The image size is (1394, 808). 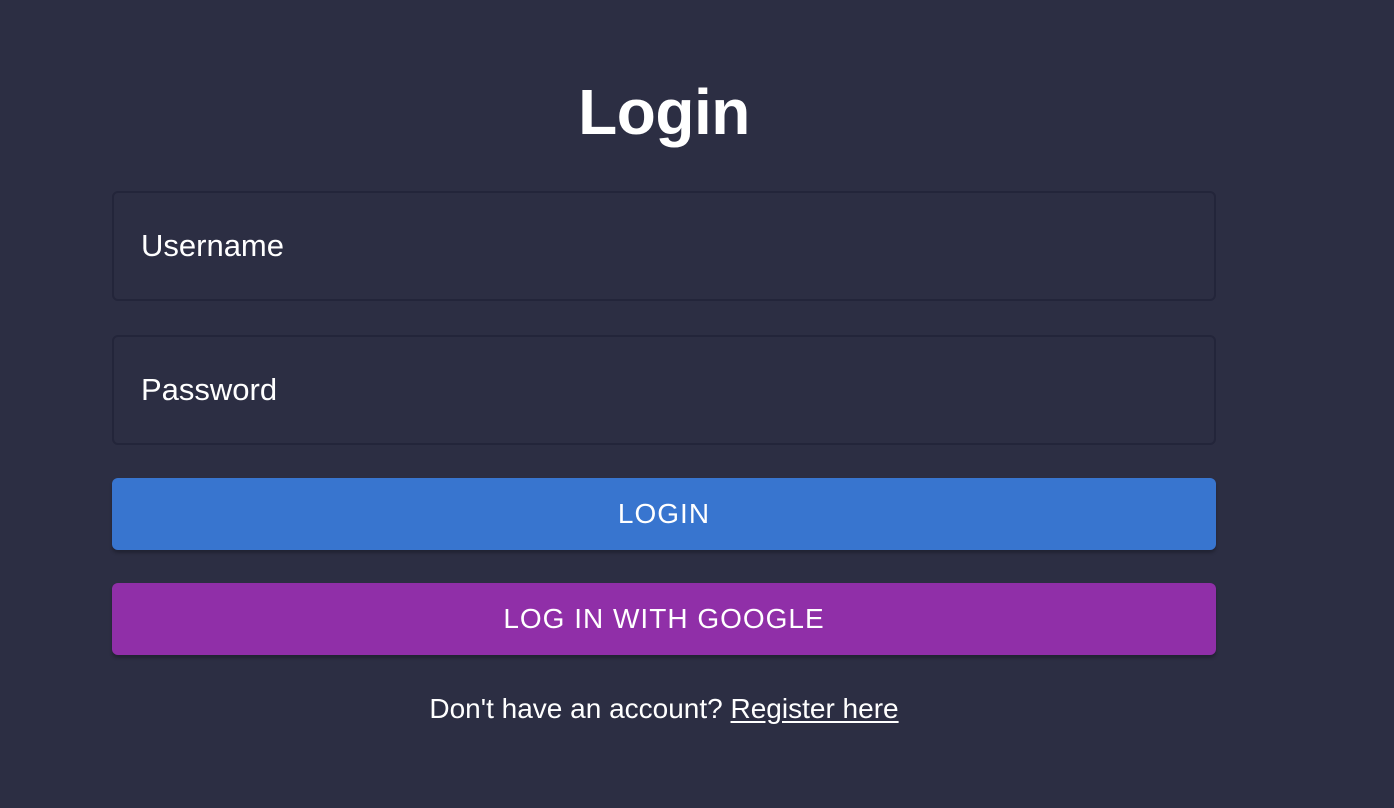 I want to click on username-input, so click(x=664, y=246).